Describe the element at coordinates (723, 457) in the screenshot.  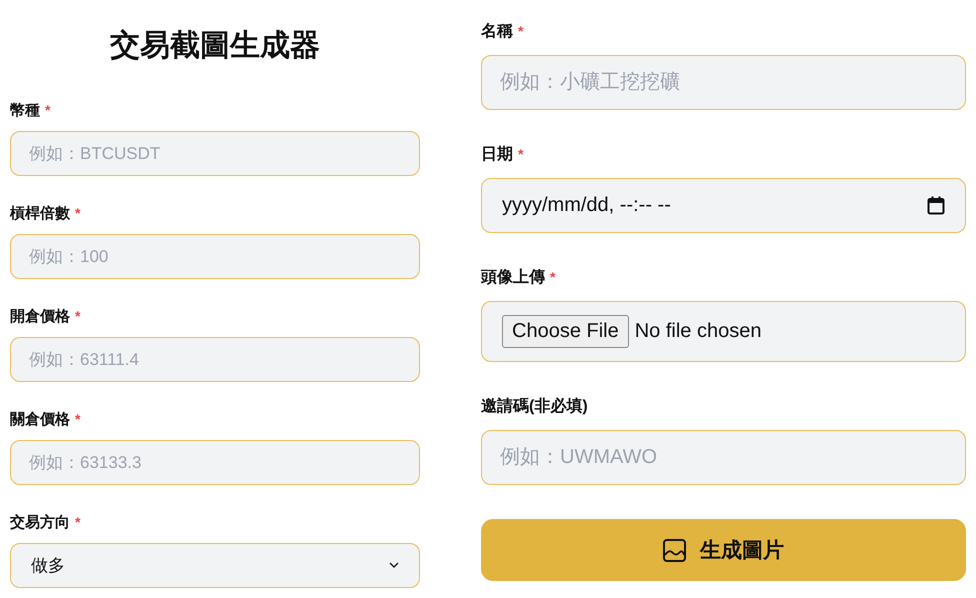
I see `text-input: 例如：UWMAWO` at that location.